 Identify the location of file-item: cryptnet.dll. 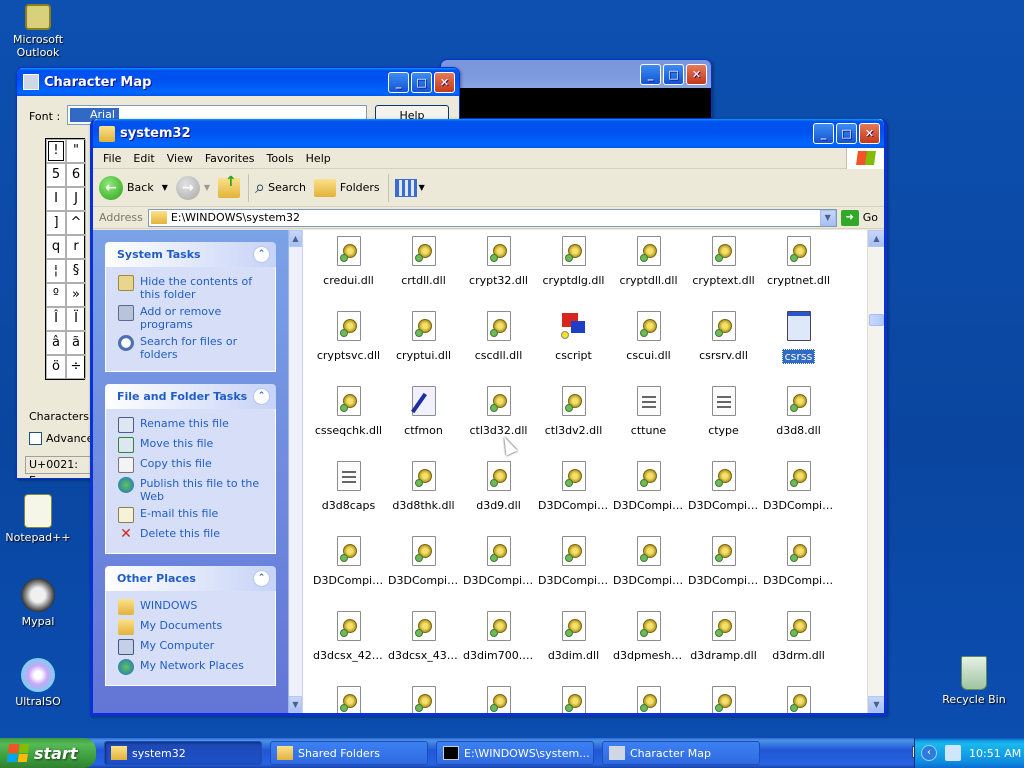
(798, 271).